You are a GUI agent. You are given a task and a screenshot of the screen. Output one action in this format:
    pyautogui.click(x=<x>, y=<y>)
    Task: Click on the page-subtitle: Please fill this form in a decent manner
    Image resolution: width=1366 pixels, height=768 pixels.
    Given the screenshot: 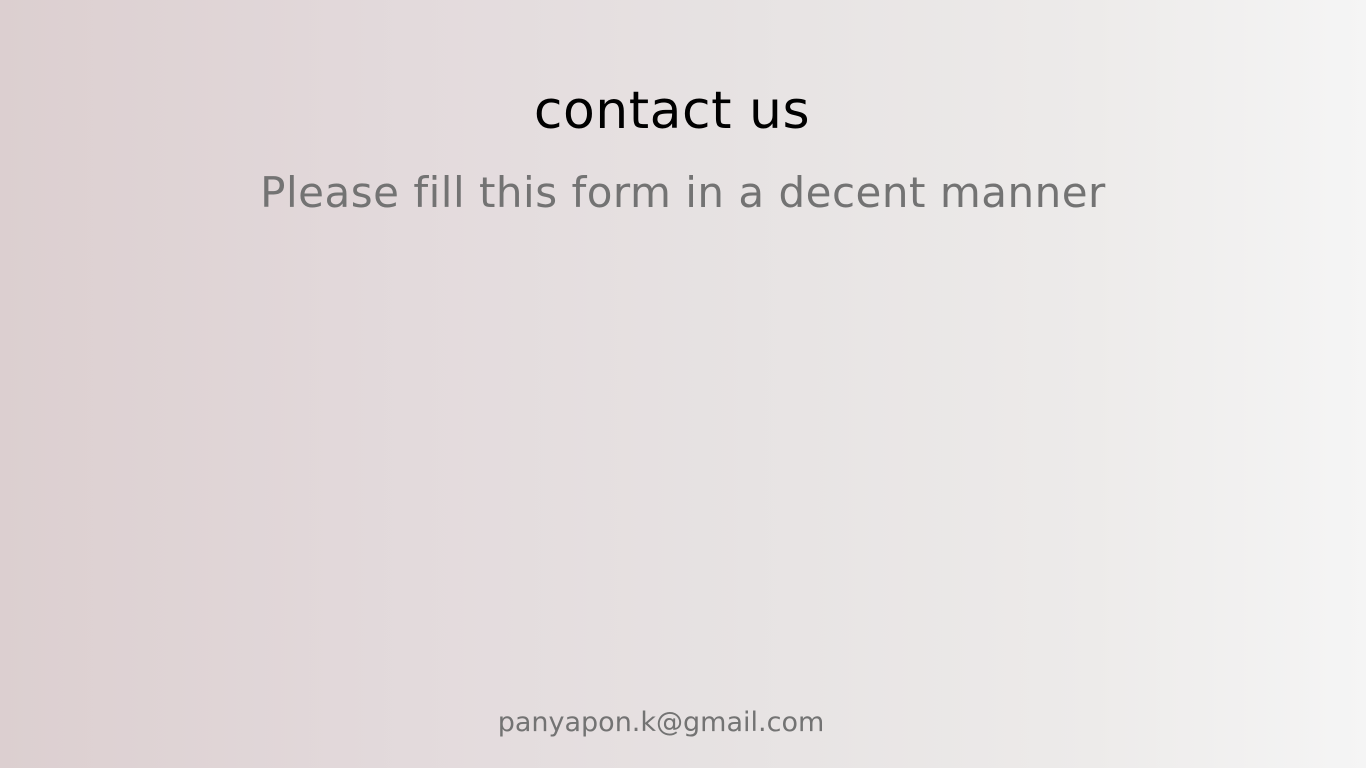 What is the action you would take?
    pyautogui.click(x=683, y=192)
    